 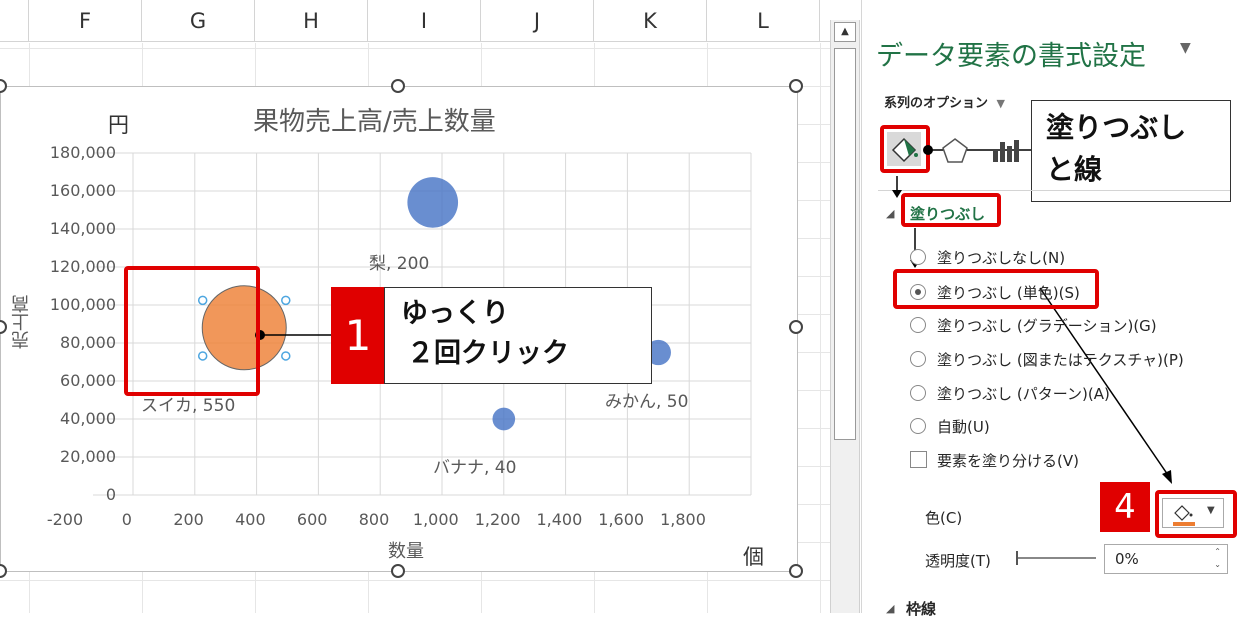 What do you see at coordinates (918, 393) in the screenshot?
I see `radio-pattern-fill` at bounding box center [918, 393].